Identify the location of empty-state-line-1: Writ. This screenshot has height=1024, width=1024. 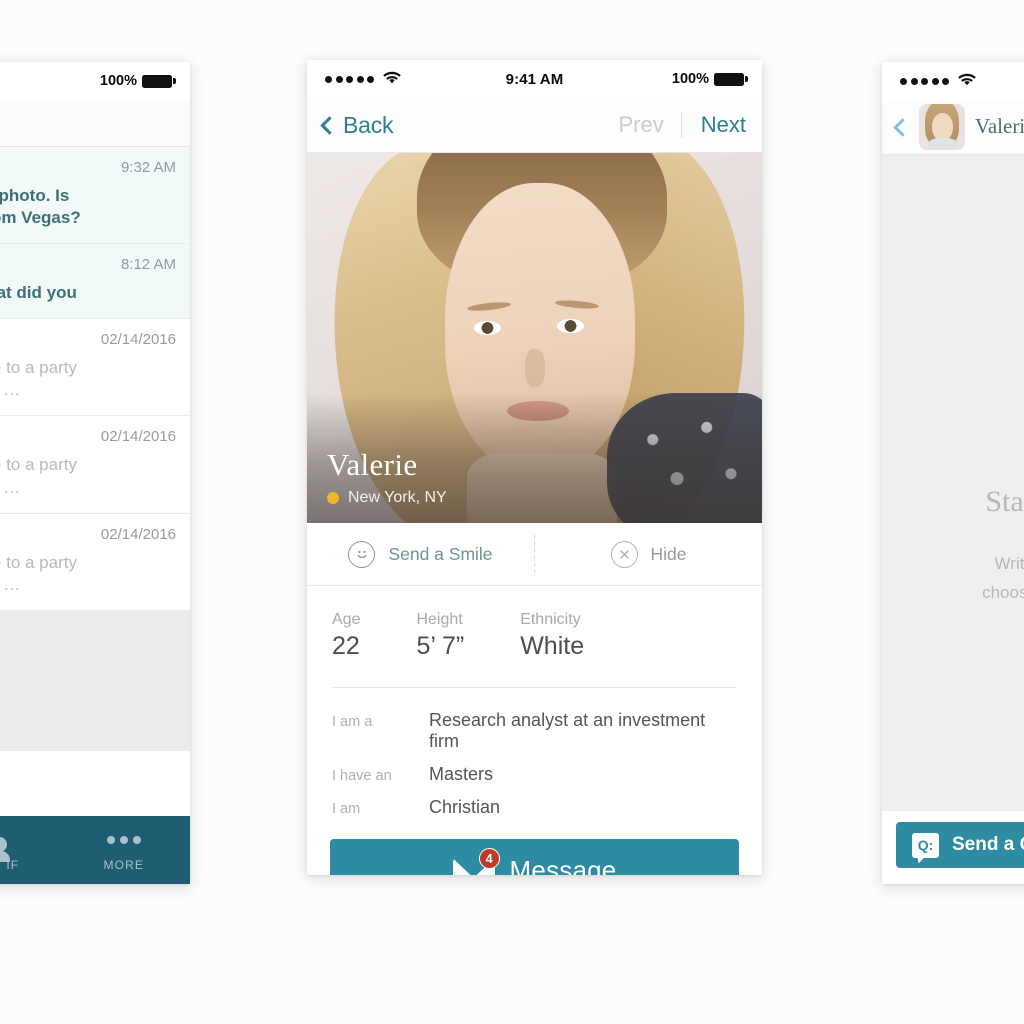
(1009, 563).